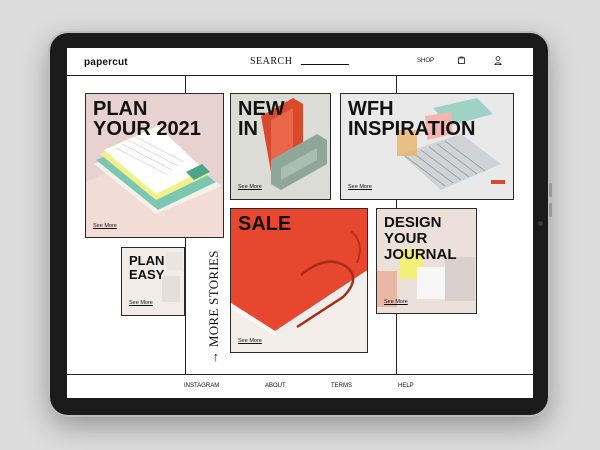 The image size is (600, 450). What do you see at coordinates (341, 386) in the screenshot?
I see `footer-link-terms: TERMS` at bounding box center [341, 386].